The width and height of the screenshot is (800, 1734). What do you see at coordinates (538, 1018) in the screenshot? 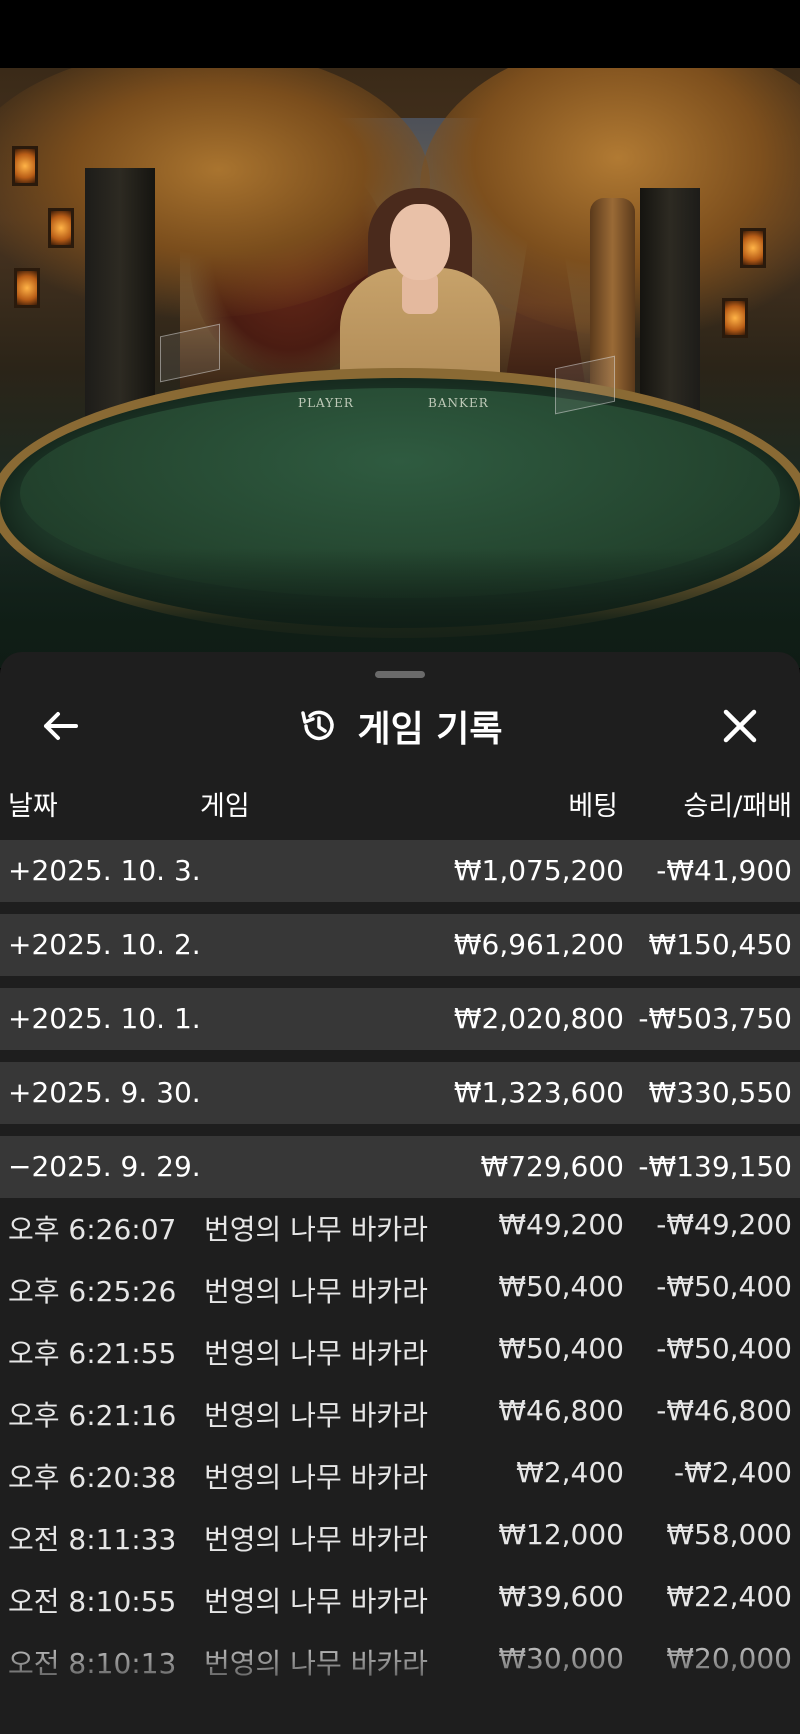
I see `day-bet: ₩2,020,800` at bounding box center [538, 1018].